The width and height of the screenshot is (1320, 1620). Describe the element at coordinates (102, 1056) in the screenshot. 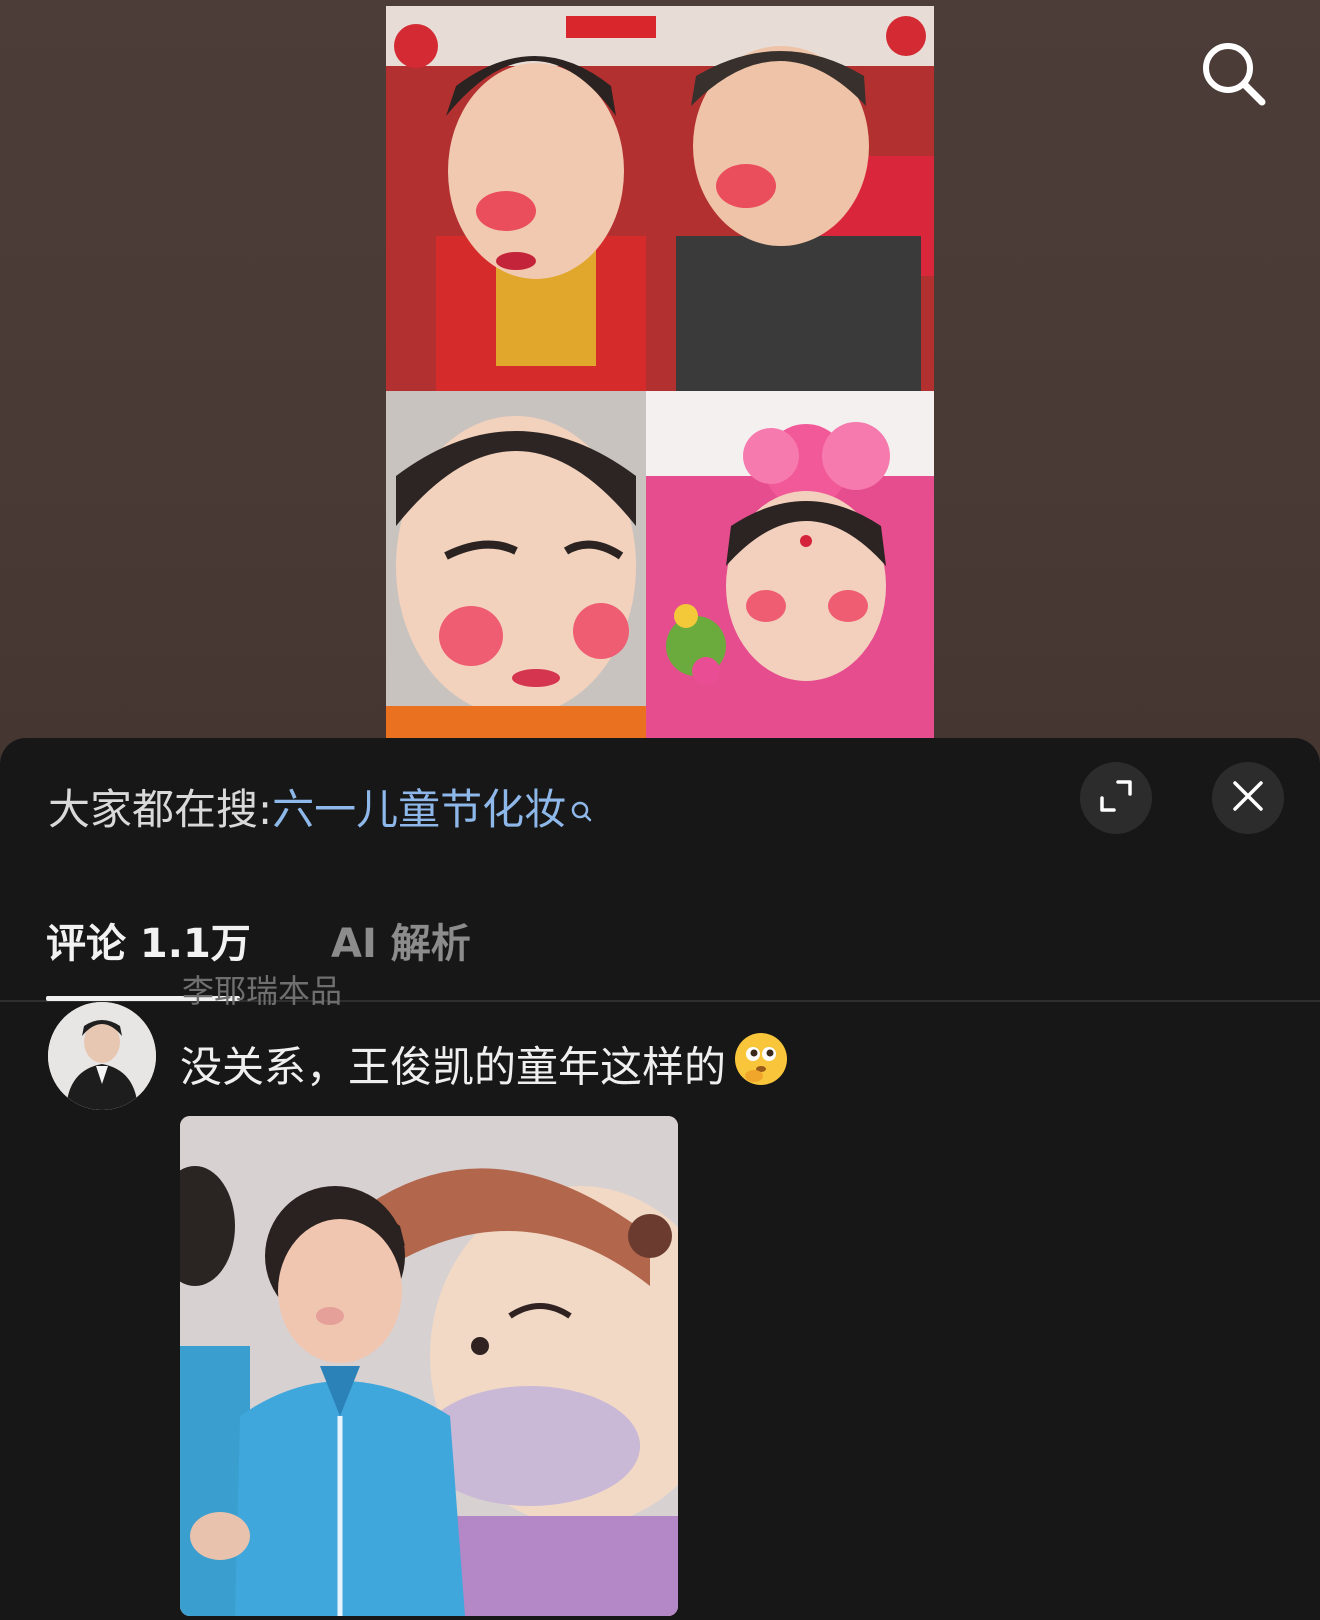

I see `avatar` at that location.